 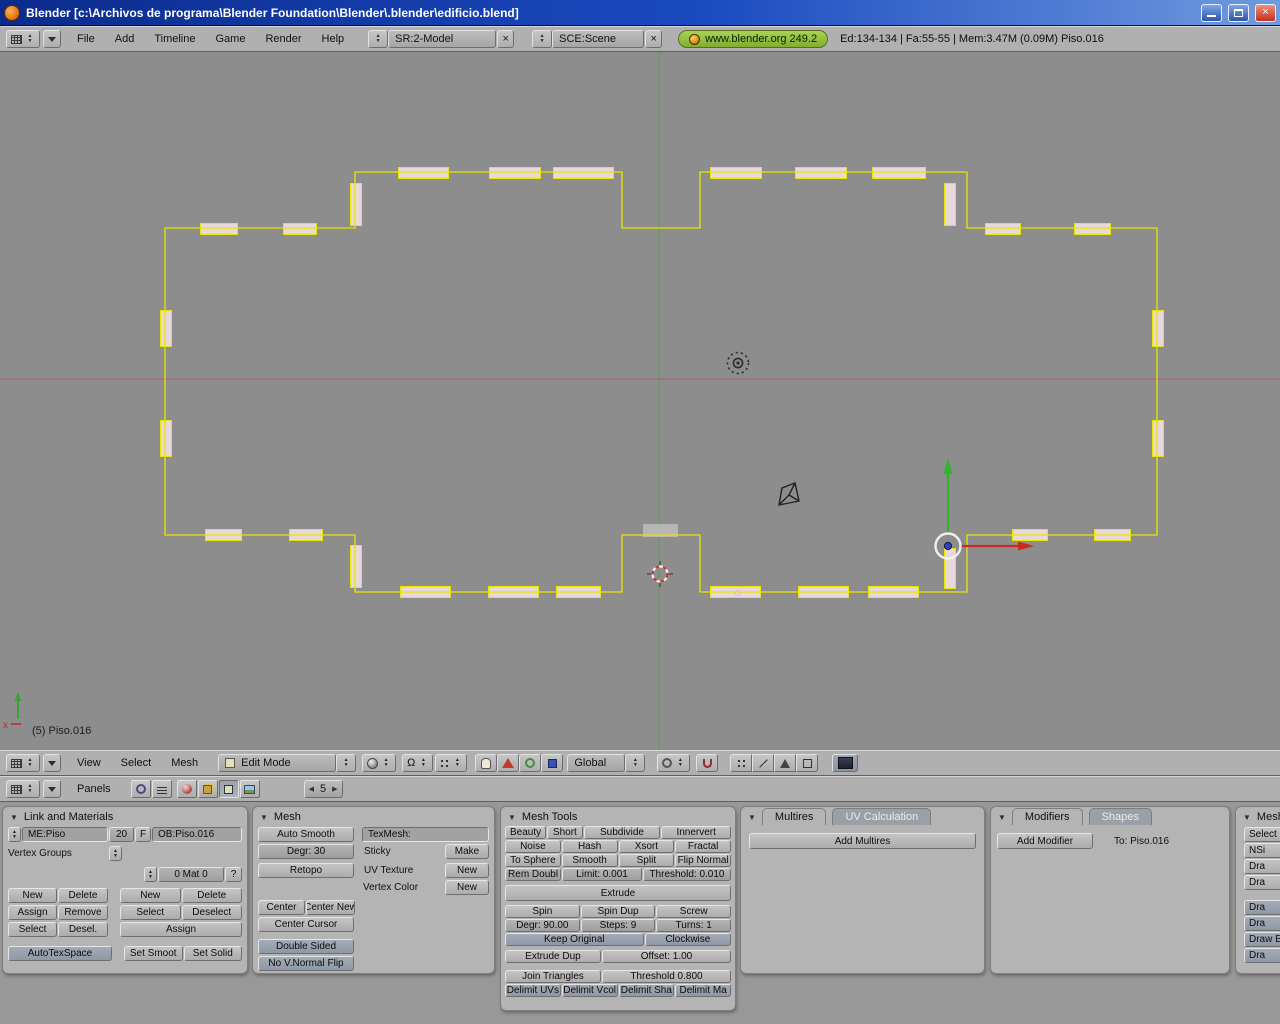 What do you see at coordinates (622, 832) in the screenshot?
I see `button-subdivide: Subdivide` at bounding box center [622, 832].